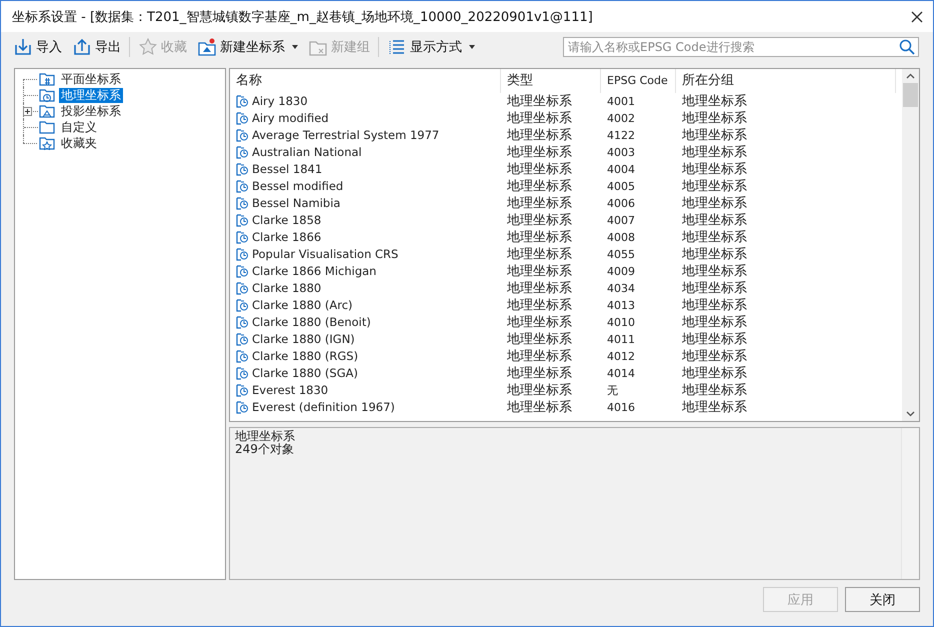 The width and height of the screenshot is (934, 627). Describe the element at coordinates (621, 204) in the screenshot. I see `table-cell-text: 4006` at that location.